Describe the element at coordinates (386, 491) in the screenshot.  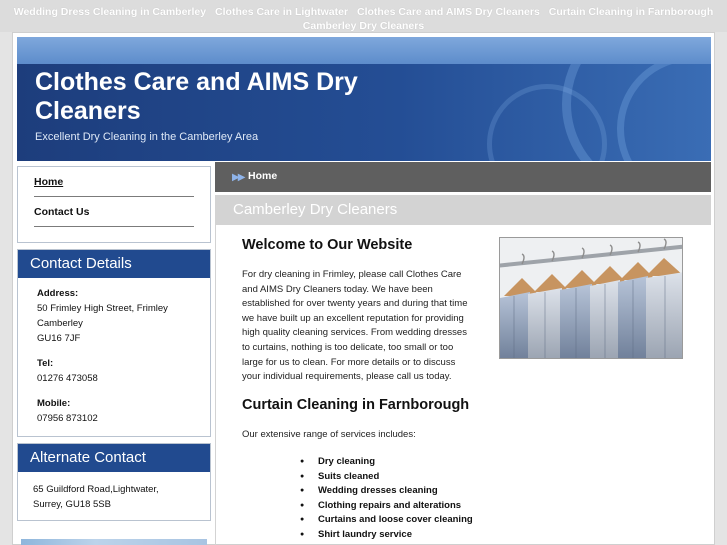
I see `list-item: Wedding dresses cleaning` at that location.